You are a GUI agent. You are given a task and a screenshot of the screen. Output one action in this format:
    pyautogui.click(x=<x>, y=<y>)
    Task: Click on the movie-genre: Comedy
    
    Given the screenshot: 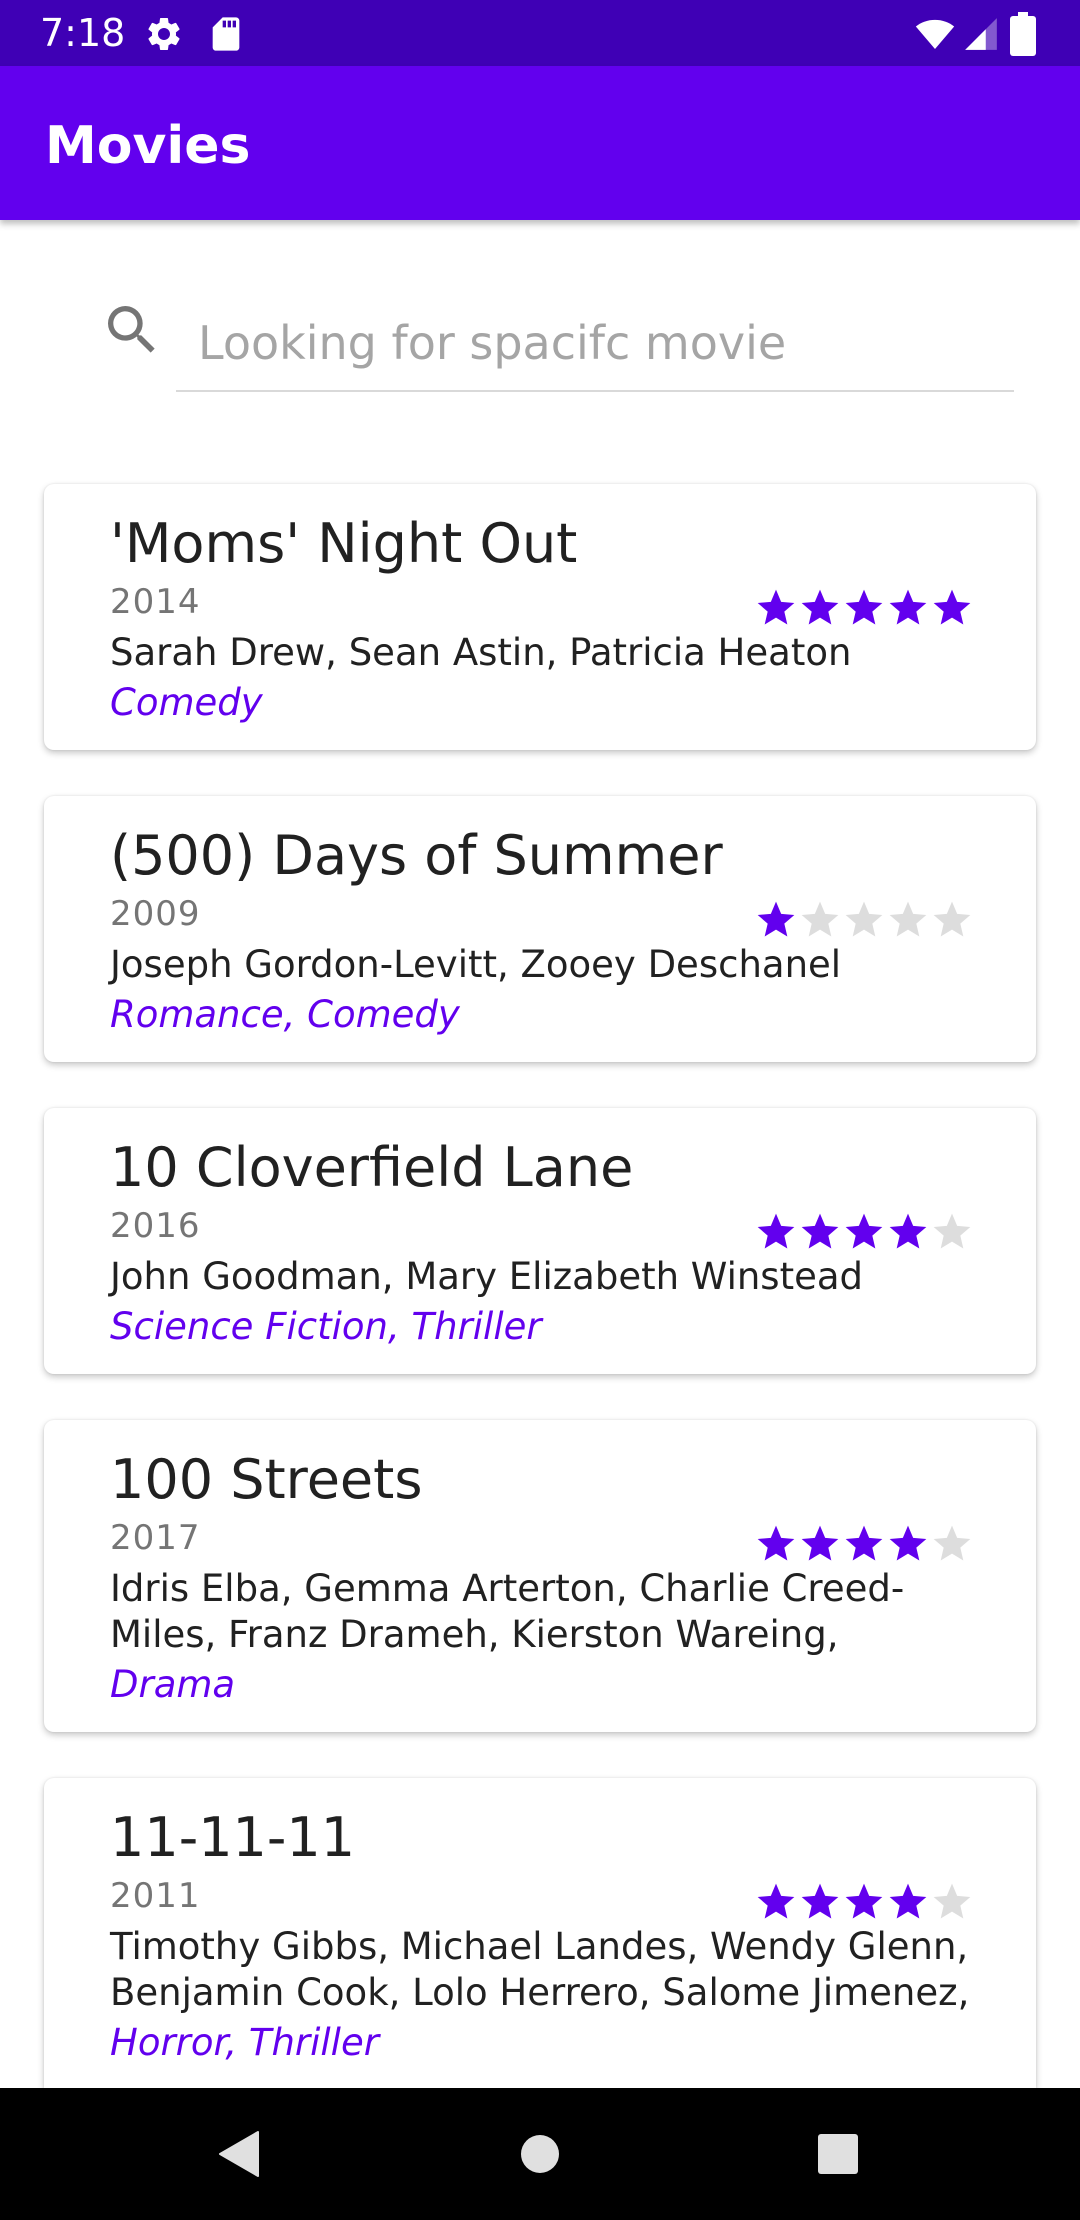 What is the action you would take?
    pyautogui.click(x=186, y=702)
    